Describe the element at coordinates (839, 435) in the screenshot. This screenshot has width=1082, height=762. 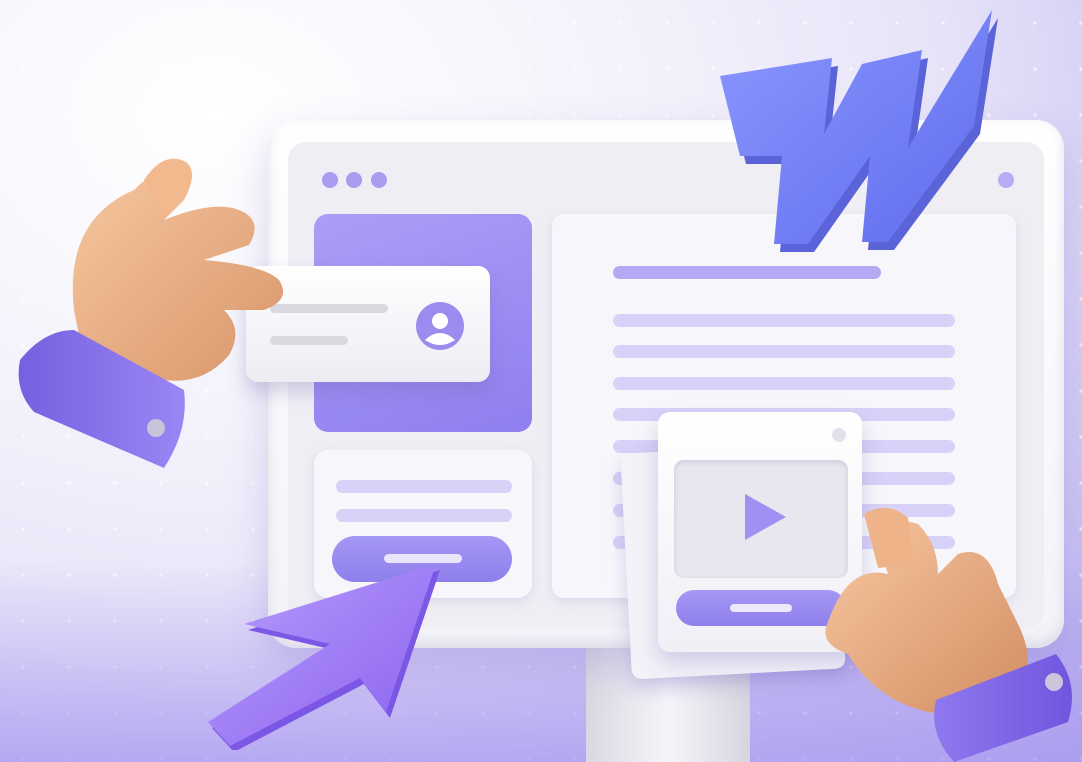
I see `video-card-dot` at that location.